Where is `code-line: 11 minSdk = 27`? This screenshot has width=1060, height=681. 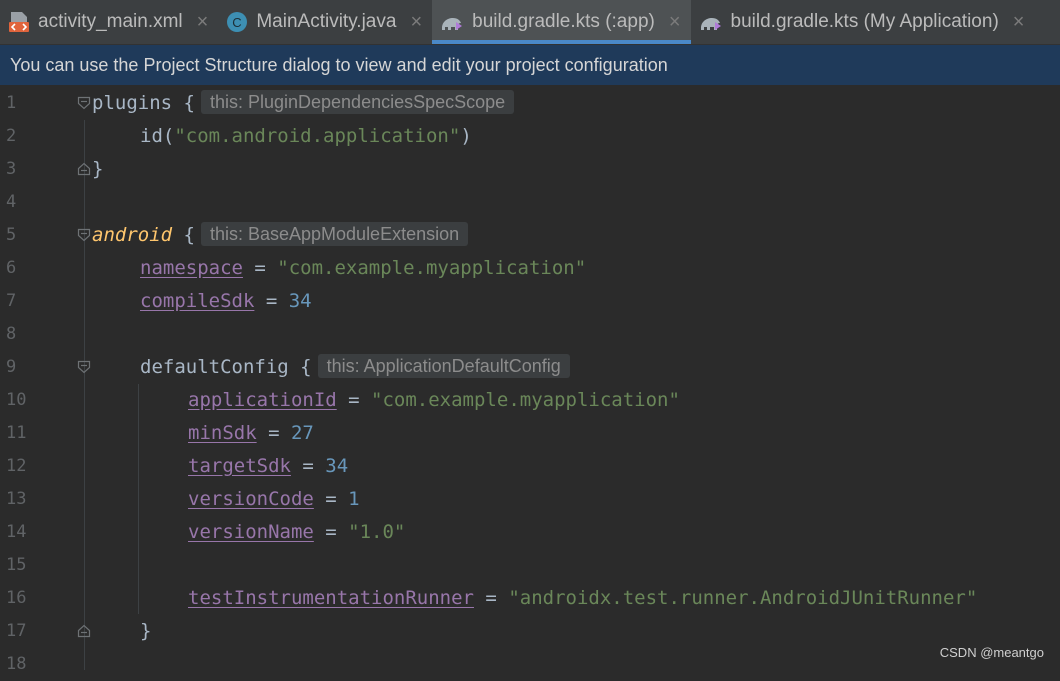 code-line: 11 minSdk = 27 is located at coordinates (530, 433).